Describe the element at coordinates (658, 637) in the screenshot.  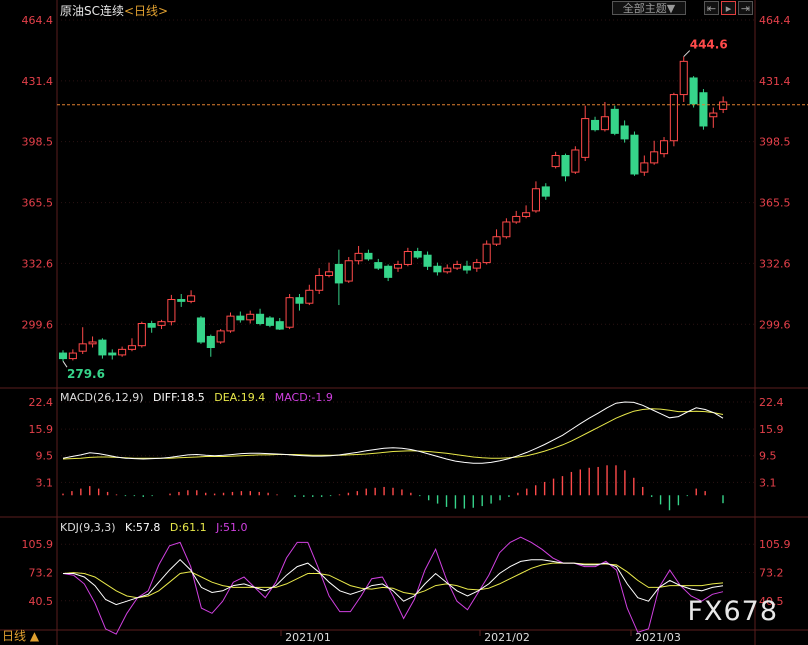
I see `date-label: 2021/03` at that location.